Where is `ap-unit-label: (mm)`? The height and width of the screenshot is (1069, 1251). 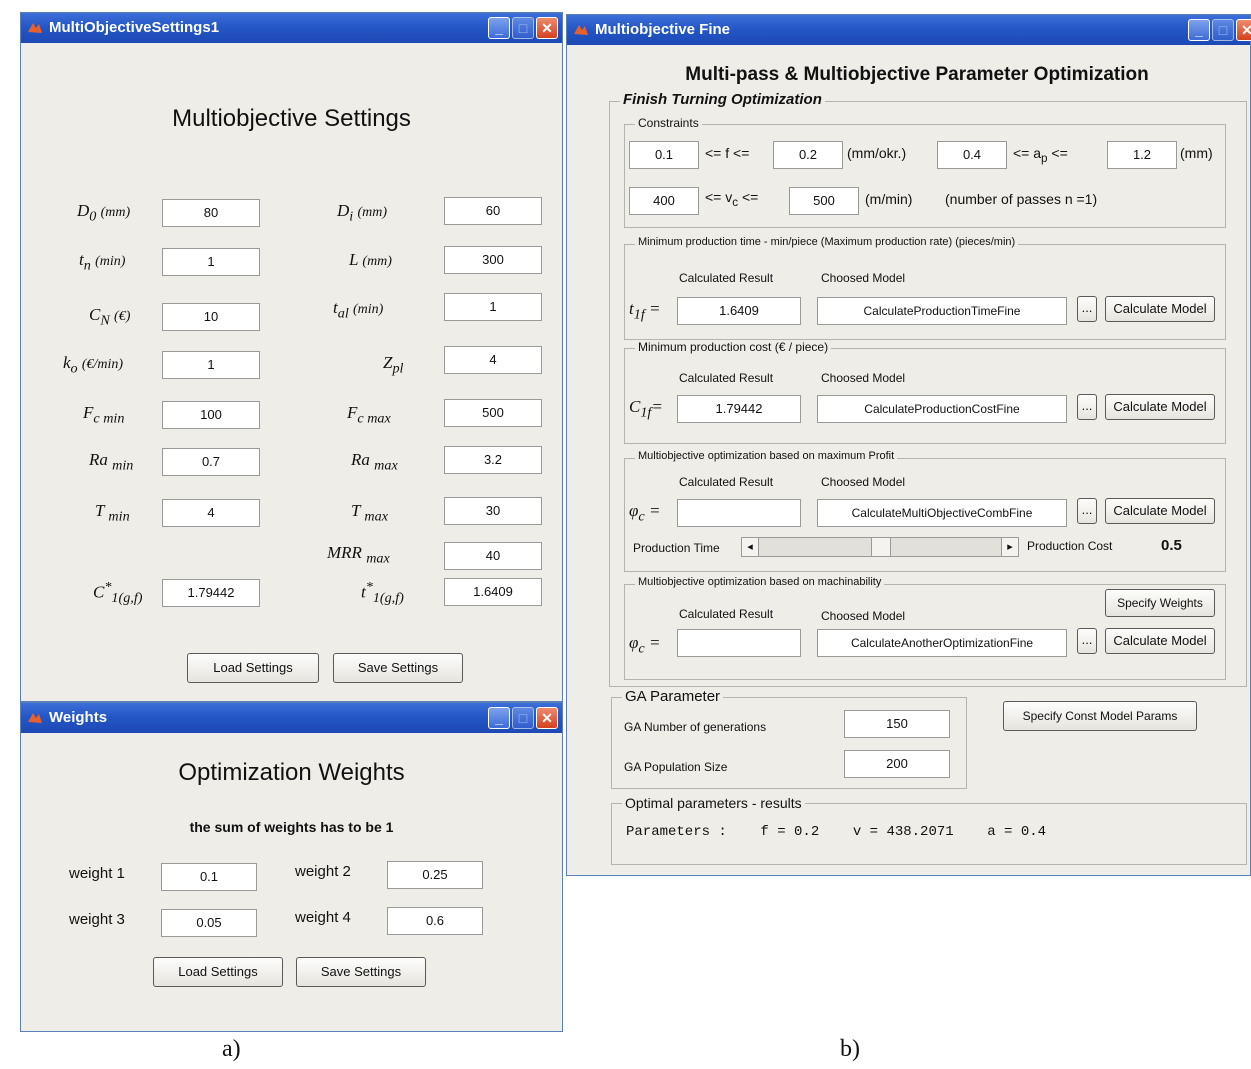 ap-unit-label: (mm) is located at coordinates (1196, 153).